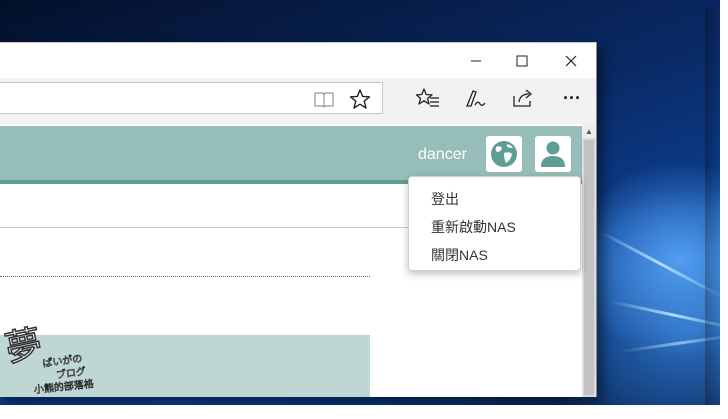 The width and height of the screenshot is (728, 419). I want to click on maximize-icon, so click(522, 61).